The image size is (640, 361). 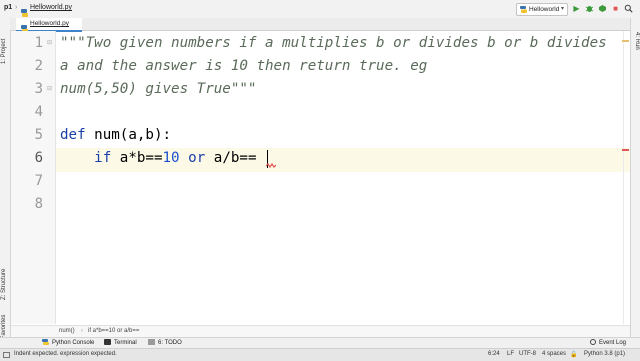 What do you see at coordinates (625, 150) in the screenshot?
I see `error-stripe` at bounding box center [625, 150].